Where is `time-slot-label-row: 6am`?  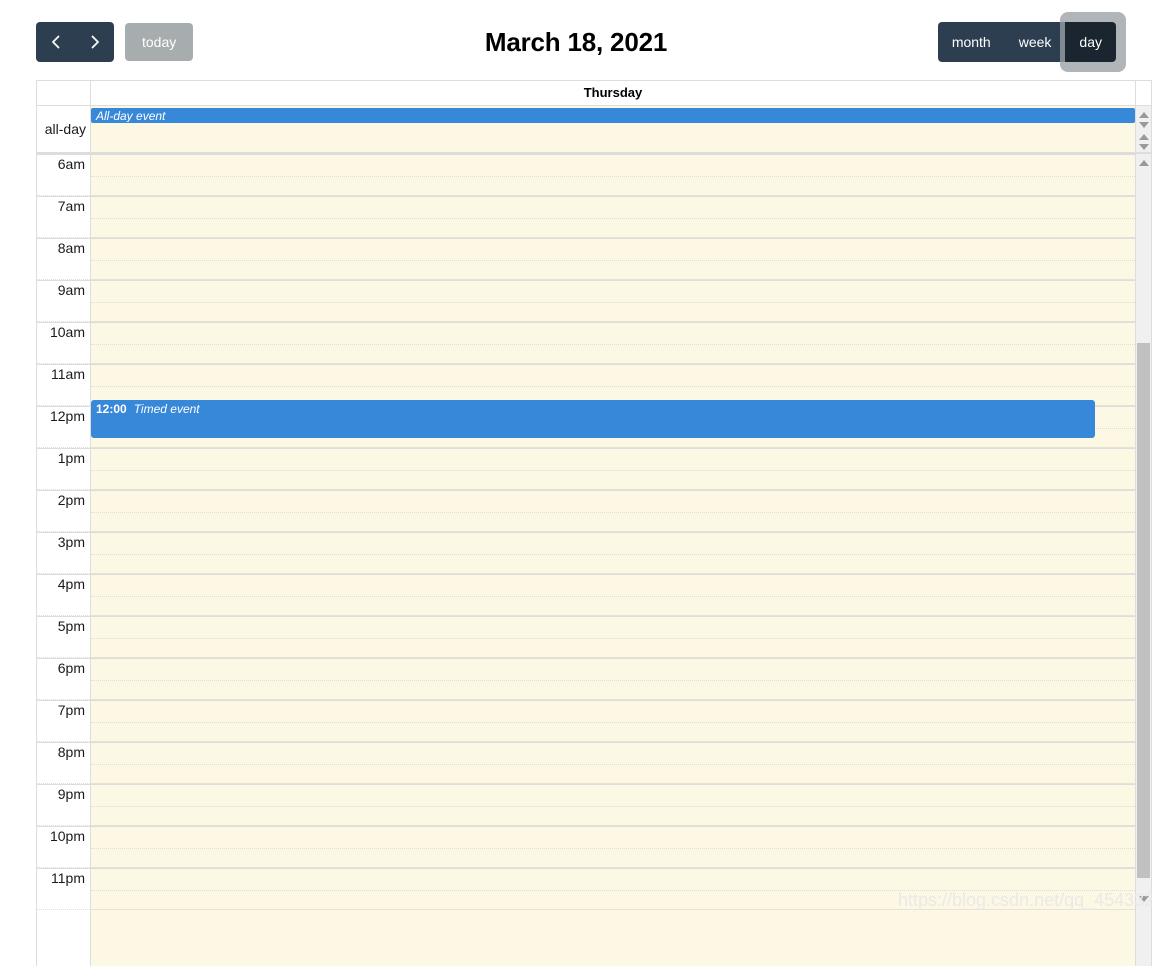 time-slot-label-row: 6am is located at coordinates (63, 175).